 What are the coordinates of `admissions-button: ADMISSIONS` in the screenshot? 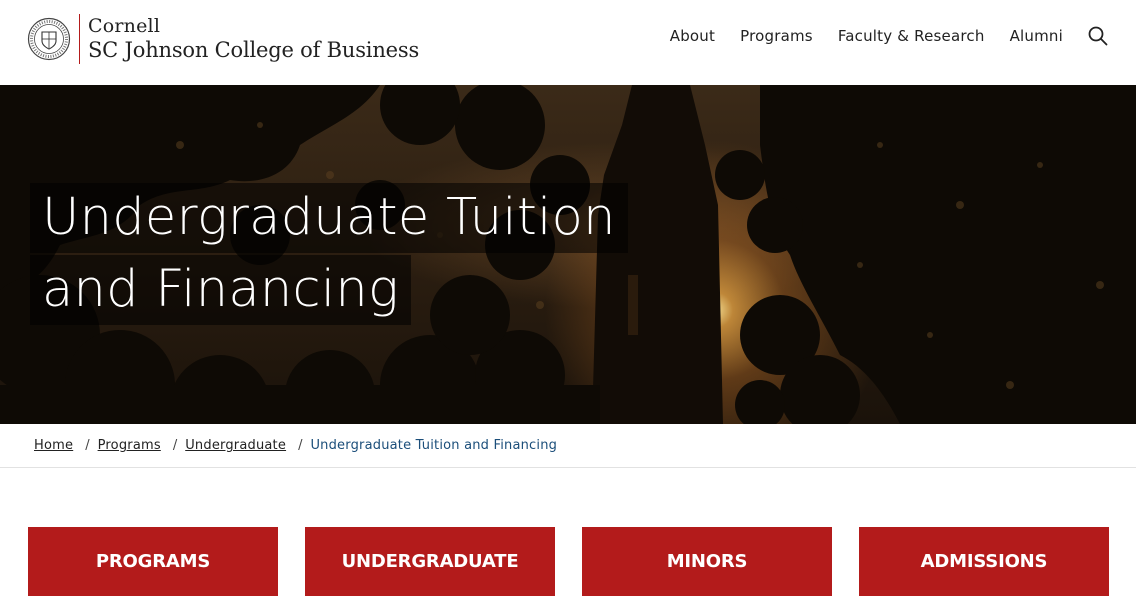 It's located at (984, 561).